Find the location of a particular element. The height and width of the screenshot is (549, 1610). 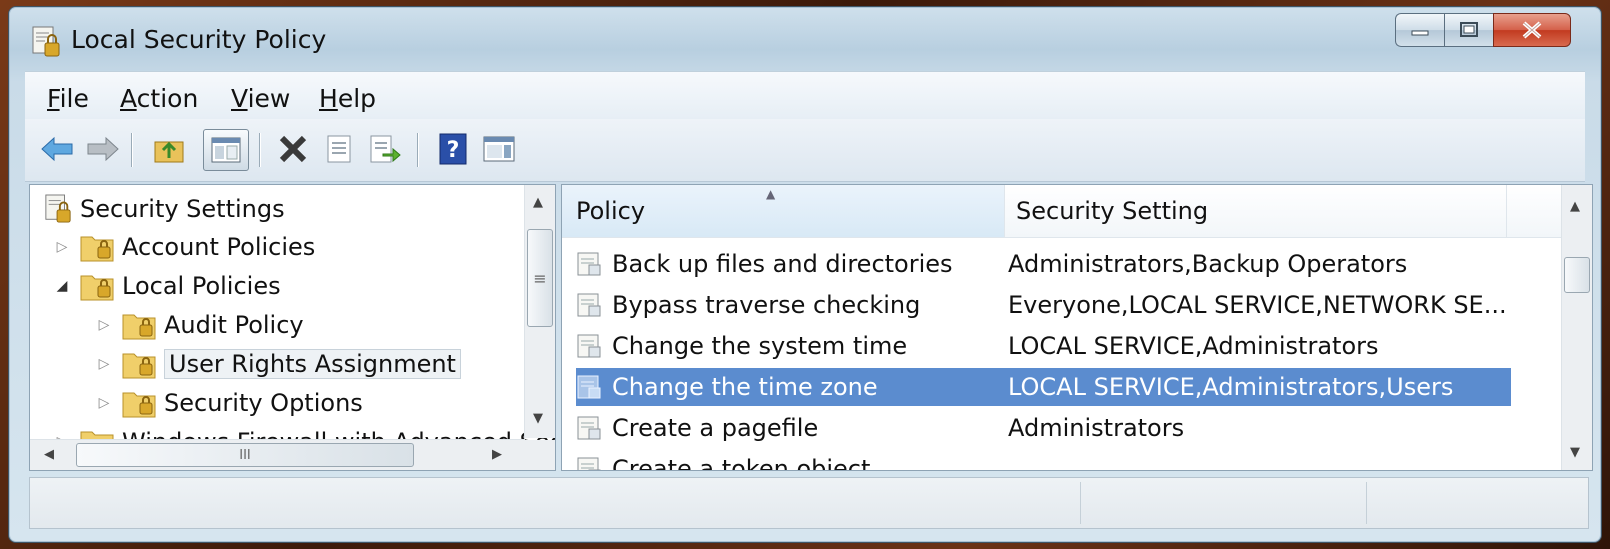

column-header-security-setting: Security Setting is located at coordinates (1255, 211).